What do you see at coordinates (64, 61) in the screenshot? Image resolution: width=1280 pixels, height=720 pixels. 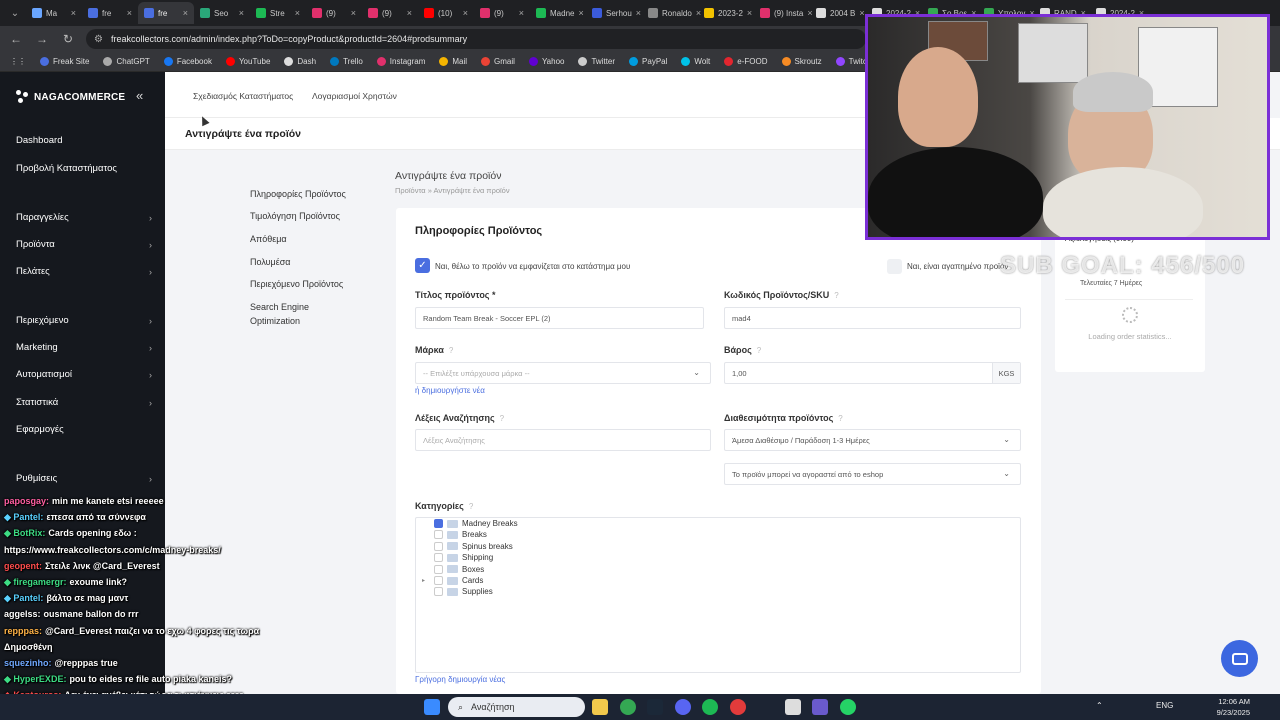 I see `bookmark-item: Freak Site` at bounding box center [64, 61].